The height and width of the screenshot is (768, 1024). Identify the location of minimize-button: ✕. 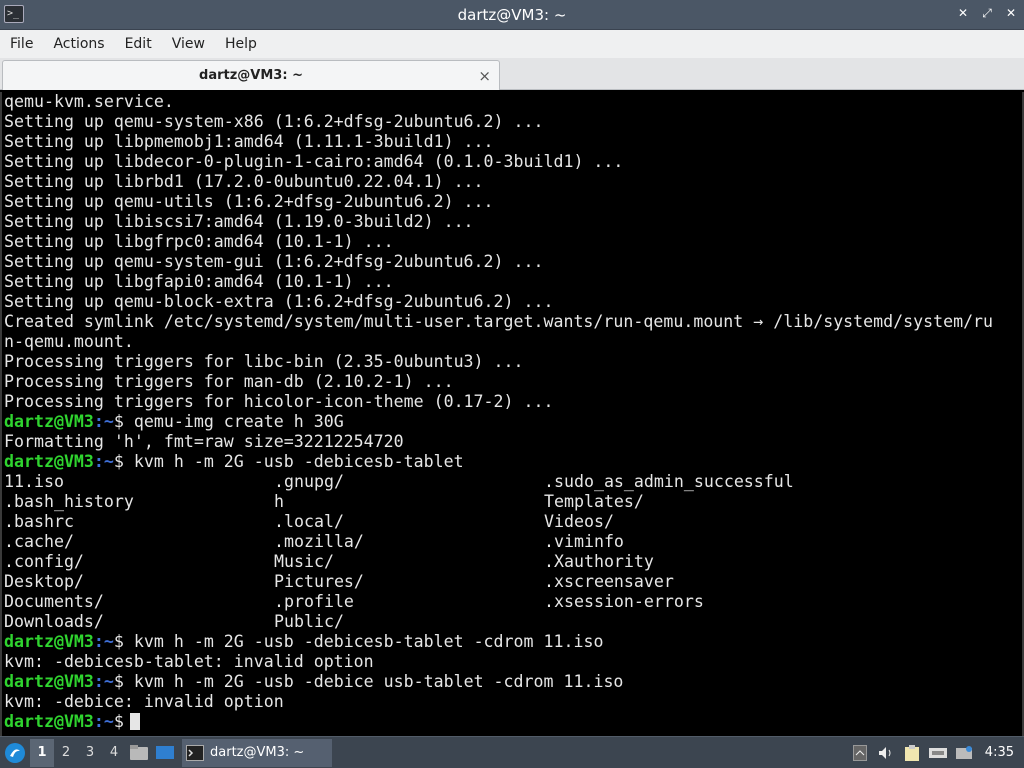
(963, 13).